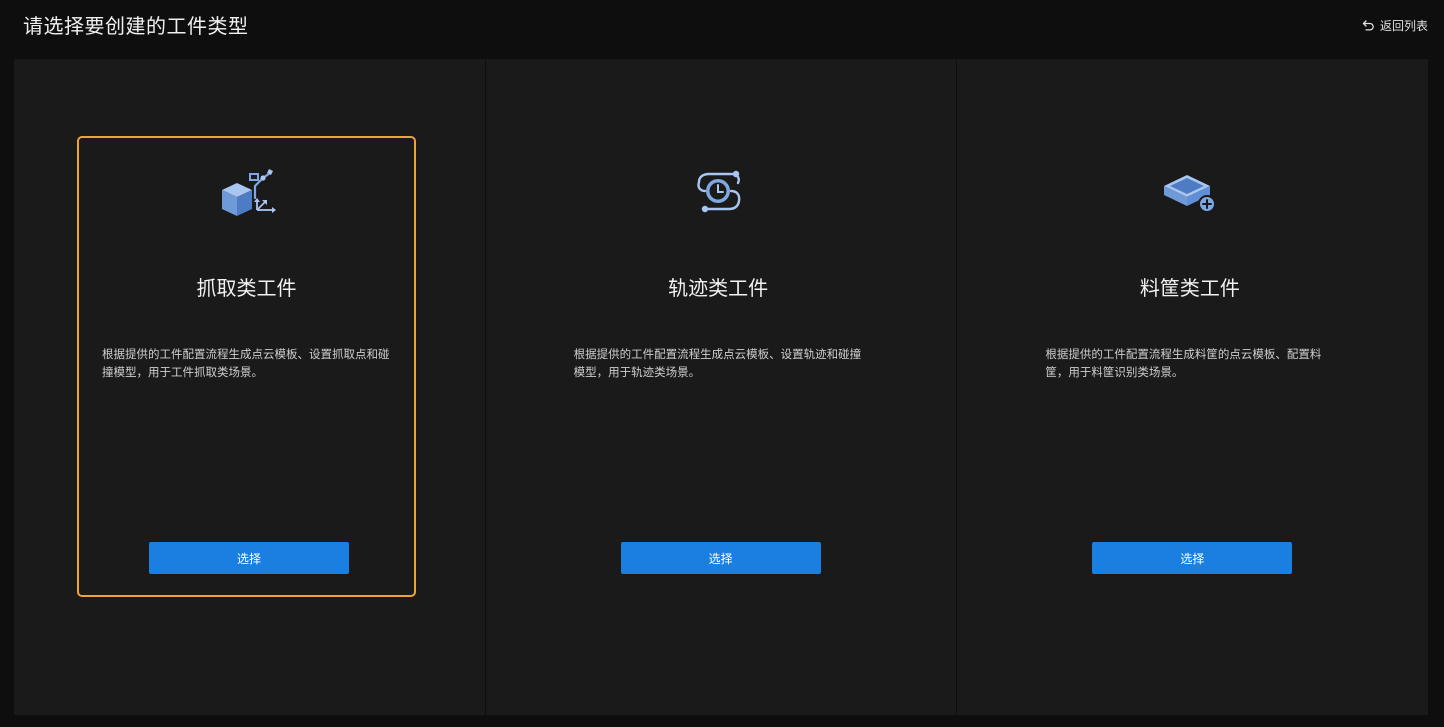 The height and width of the screenshot is (727, 1444). What do you see at coordinates (1192, 558) in the screenshot?
I see `select-bin-button: 选择` at bounding box center [1192, 558].